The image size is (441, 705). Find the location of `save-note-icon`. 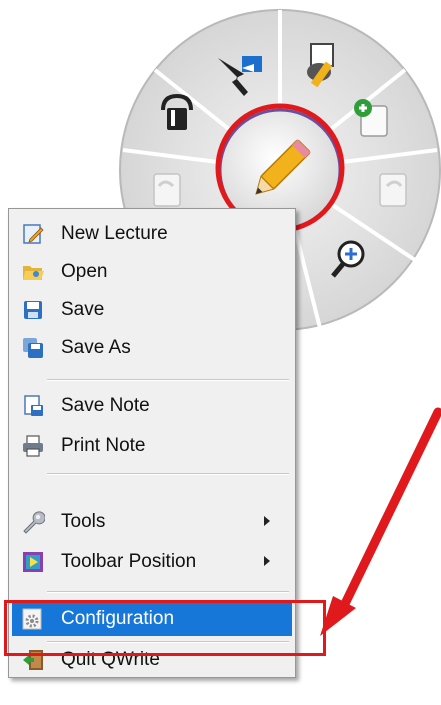

save-note-icon is located at coordinates (33, 406).